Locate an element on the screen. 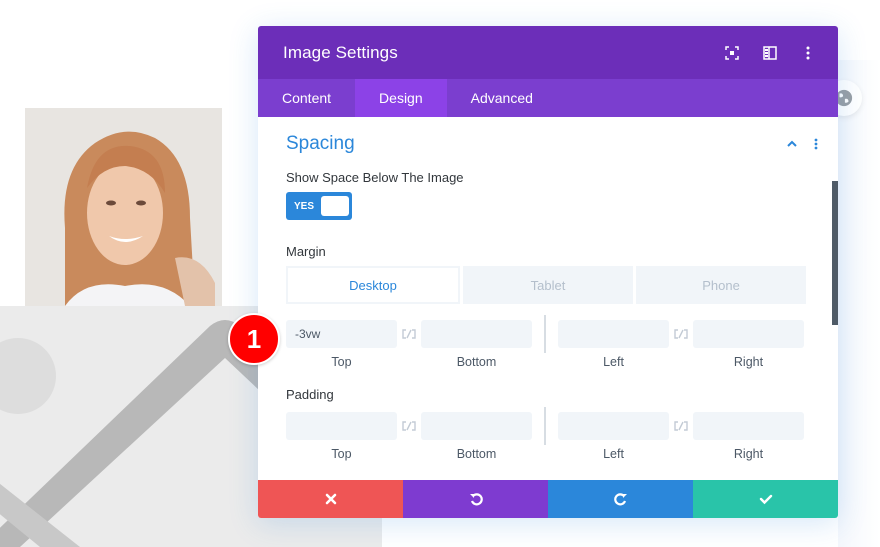 The height and width of the screenshot is (547, 880). split-view-icon is located at coordinates (770, 52).